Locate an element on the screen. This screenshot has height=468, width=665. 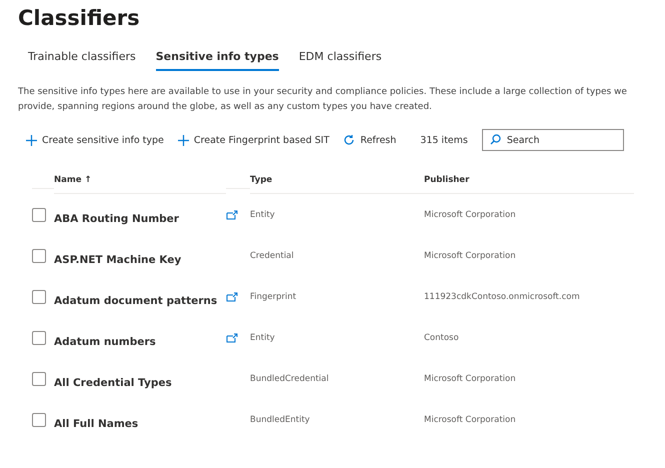
table-cell-text: ASP.NET Machine Key is located at coordinates (118, 259).